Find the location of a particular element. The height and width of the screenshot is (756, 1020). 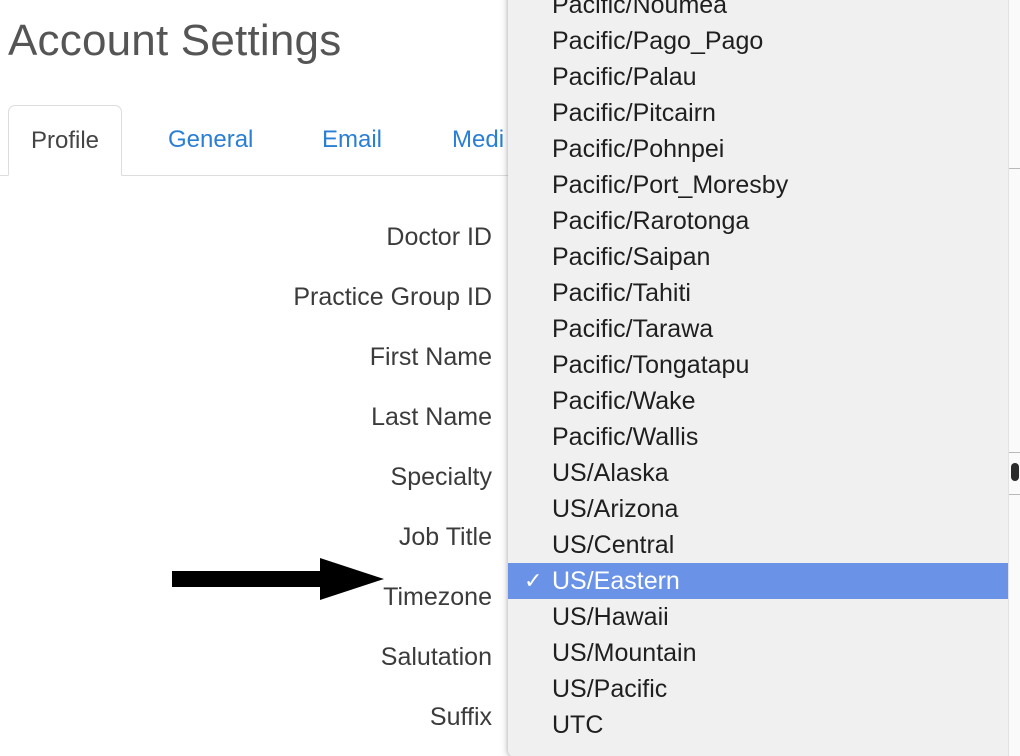

timezone-option-label: Pacific/Saipan is located at coordinates (631, 257).